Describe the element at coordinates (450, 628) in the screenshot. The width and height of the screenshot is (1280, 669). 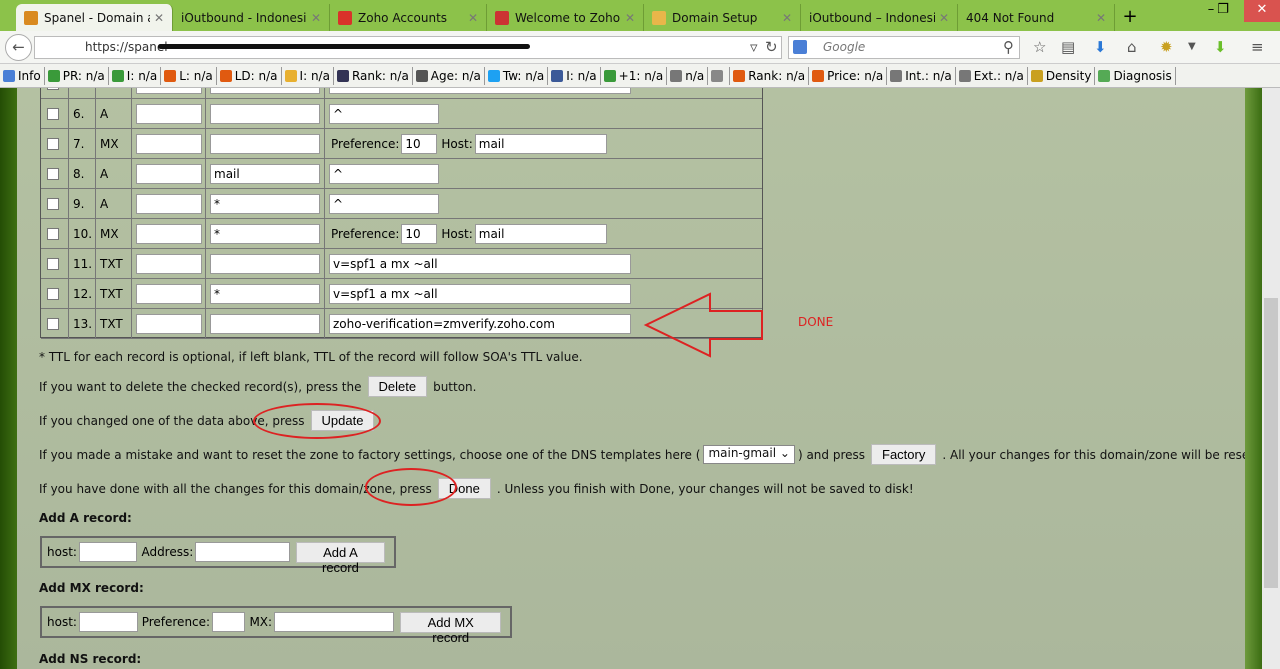
I see `add-mx-record-button: Add MX record` at that location.